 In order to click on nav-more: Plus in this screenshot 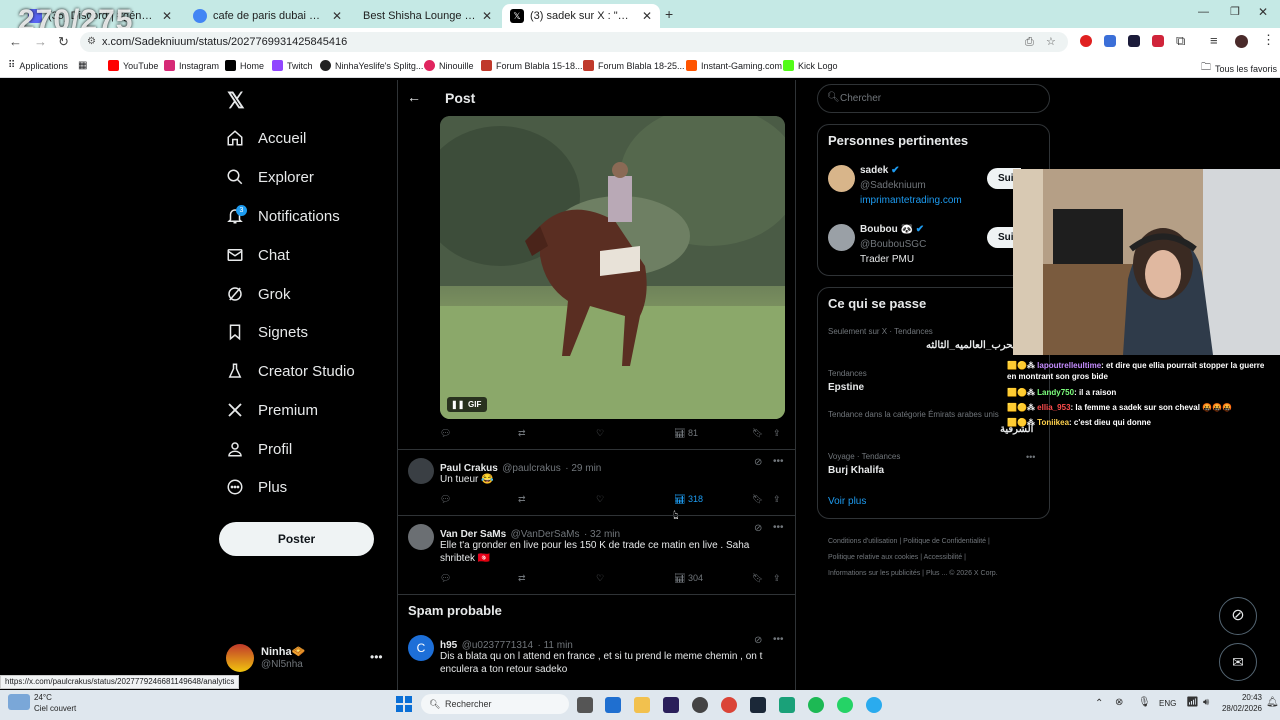, I will do `click(256, 487)`.